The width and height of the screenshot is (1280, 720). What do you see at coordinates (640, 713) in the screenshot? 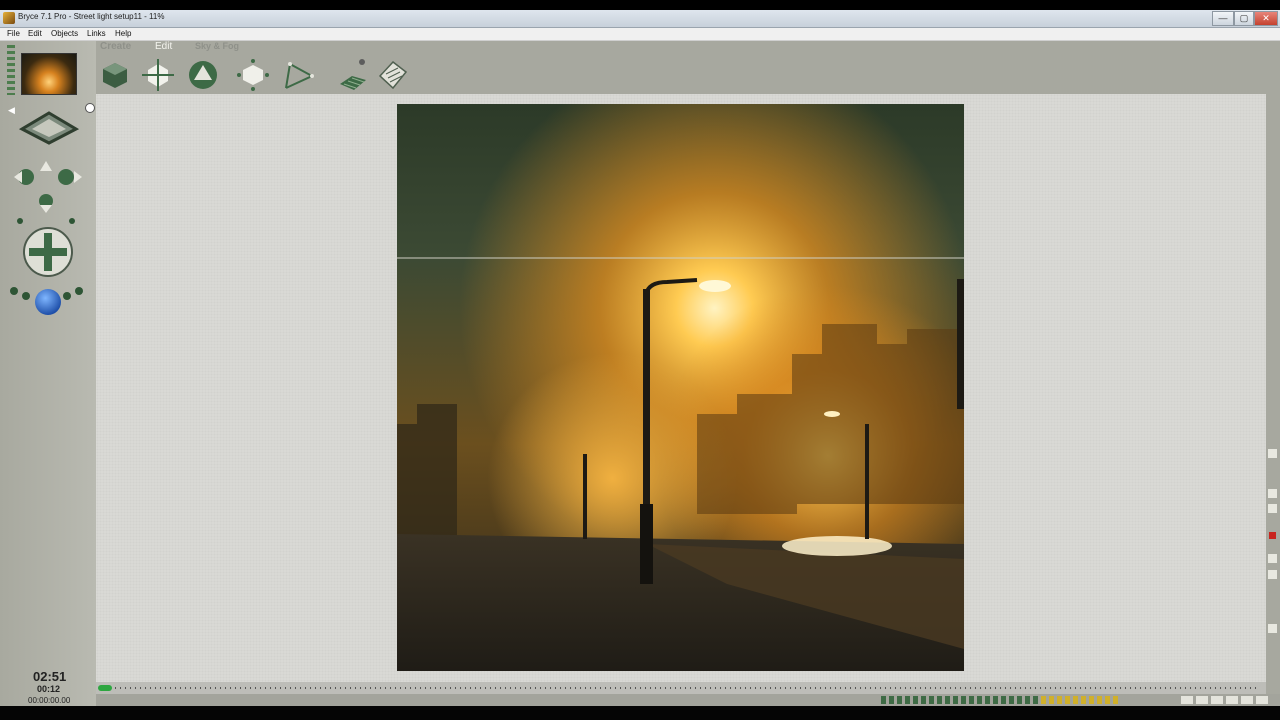
I see `screen-bottom-edge` at bounding box center [640, 713].